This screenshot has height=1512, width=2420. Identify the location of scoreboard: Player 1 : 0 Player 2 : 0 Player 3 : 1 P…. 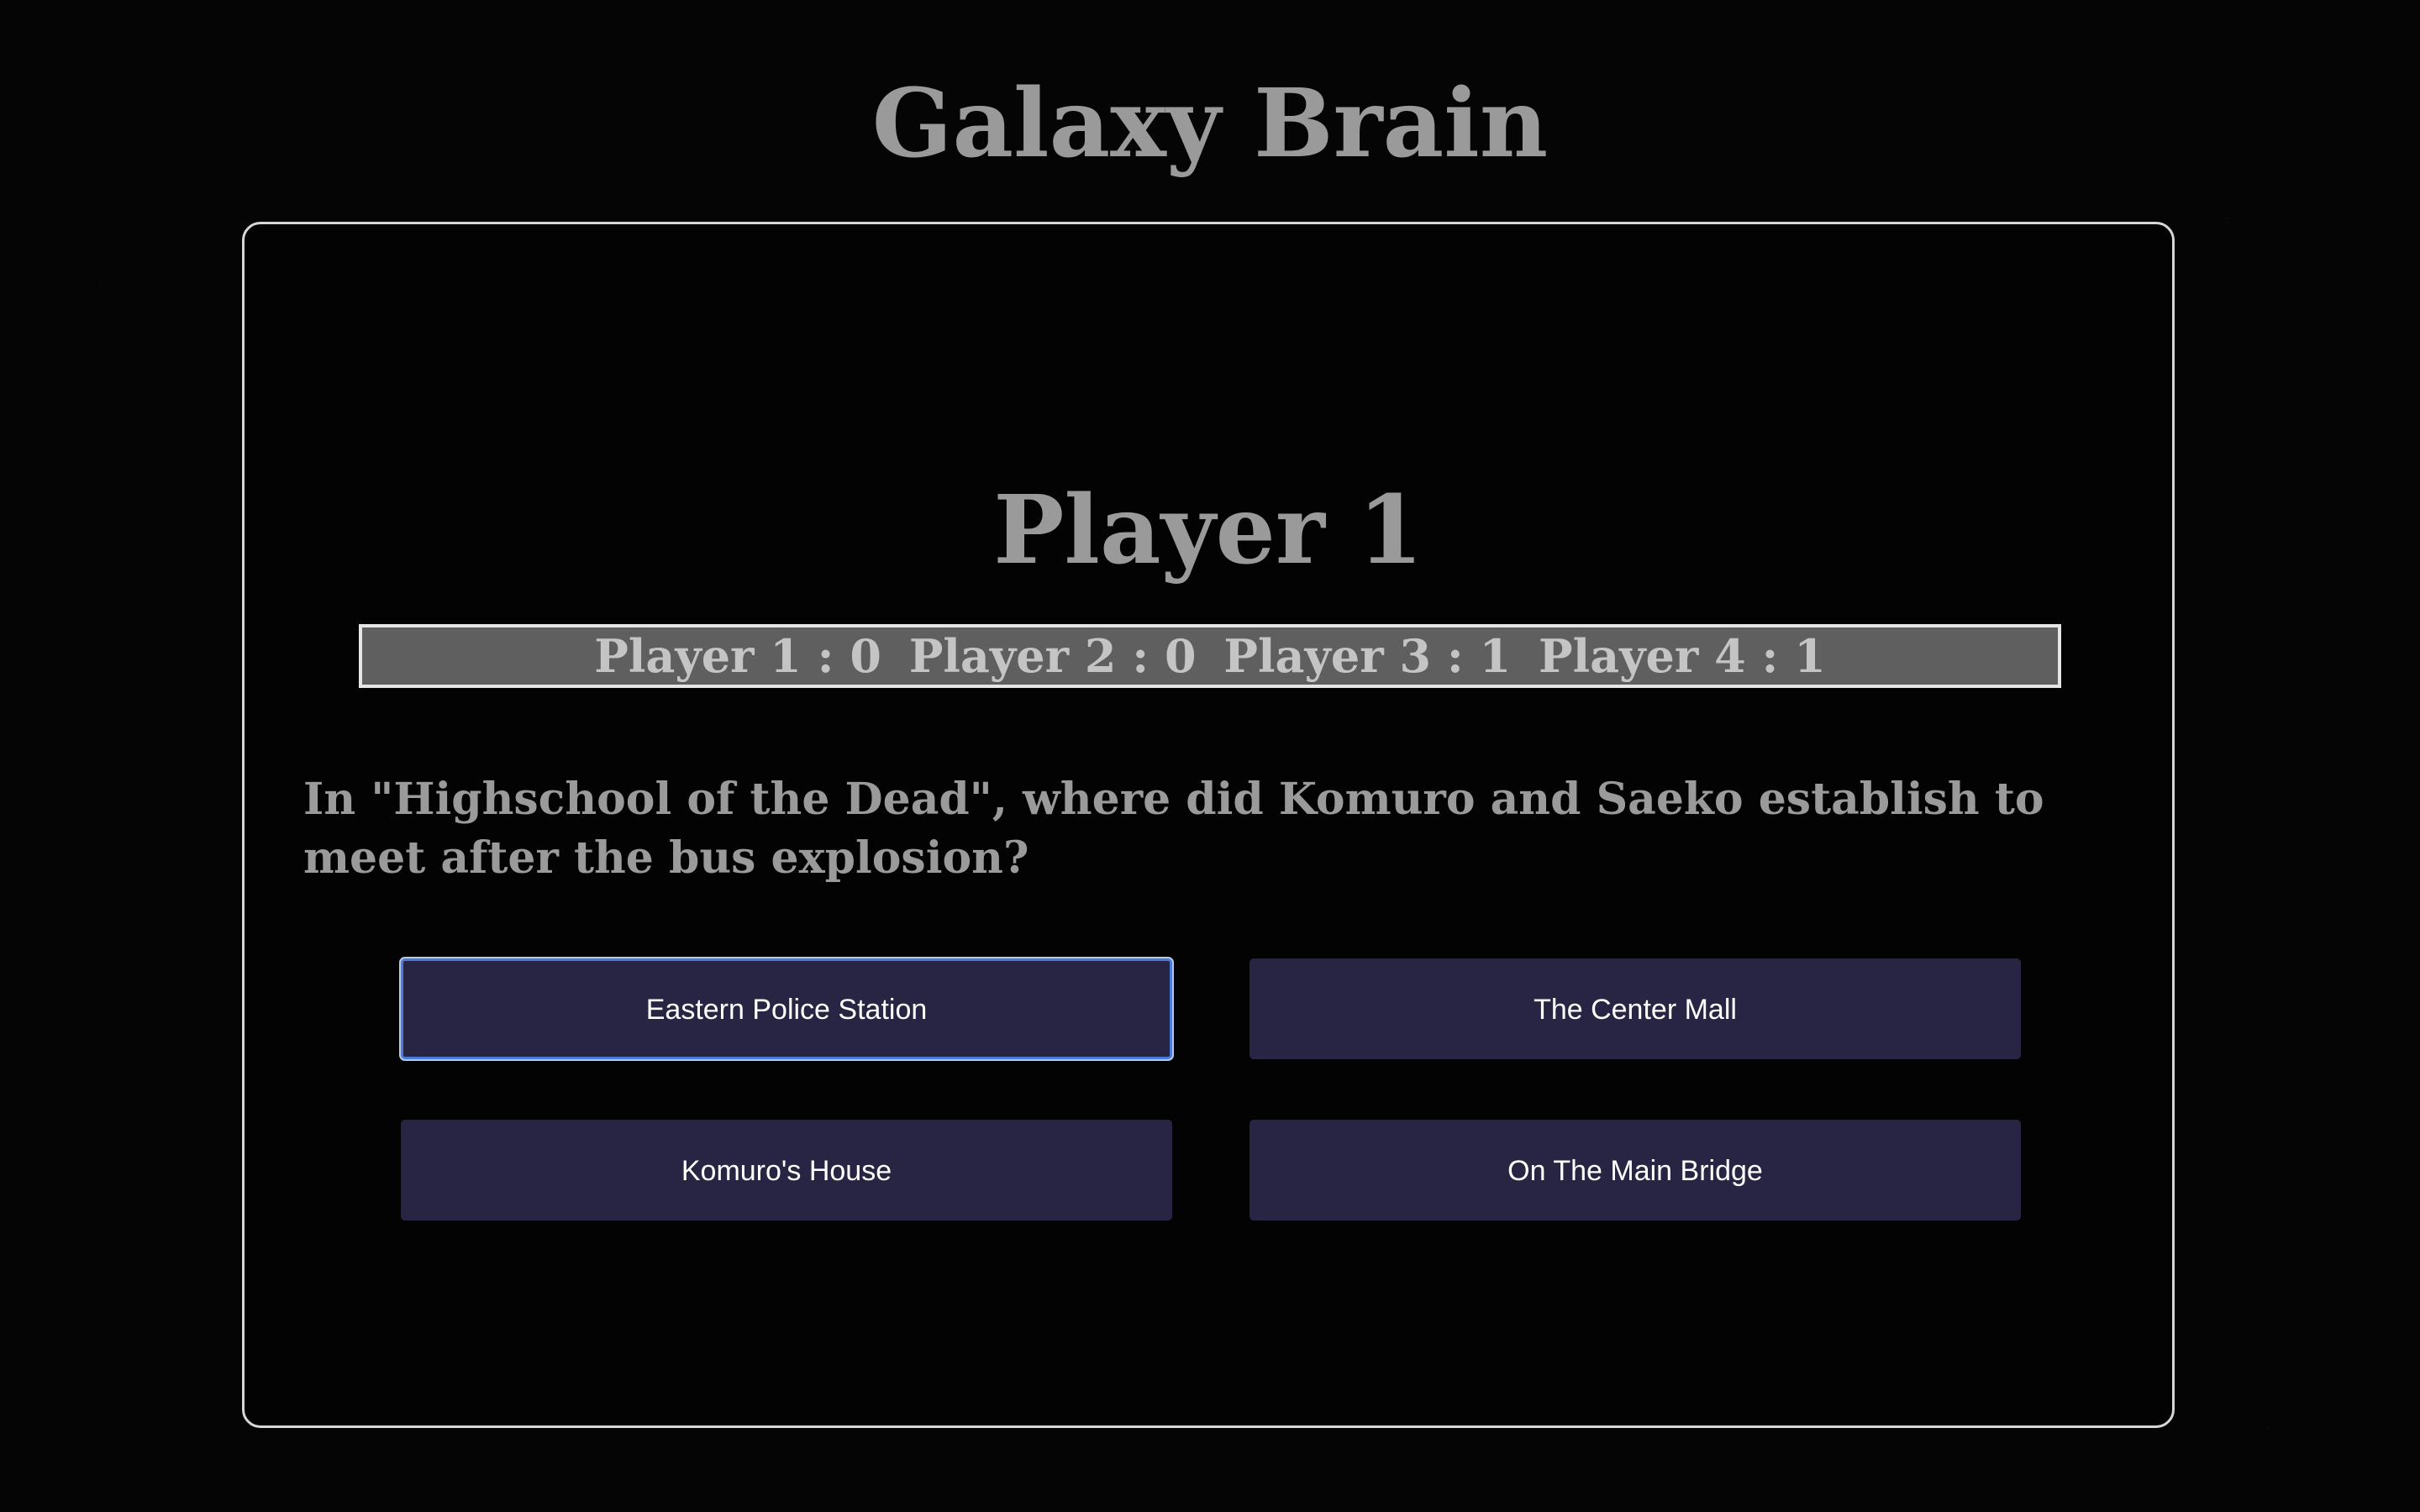
(1210, 656).